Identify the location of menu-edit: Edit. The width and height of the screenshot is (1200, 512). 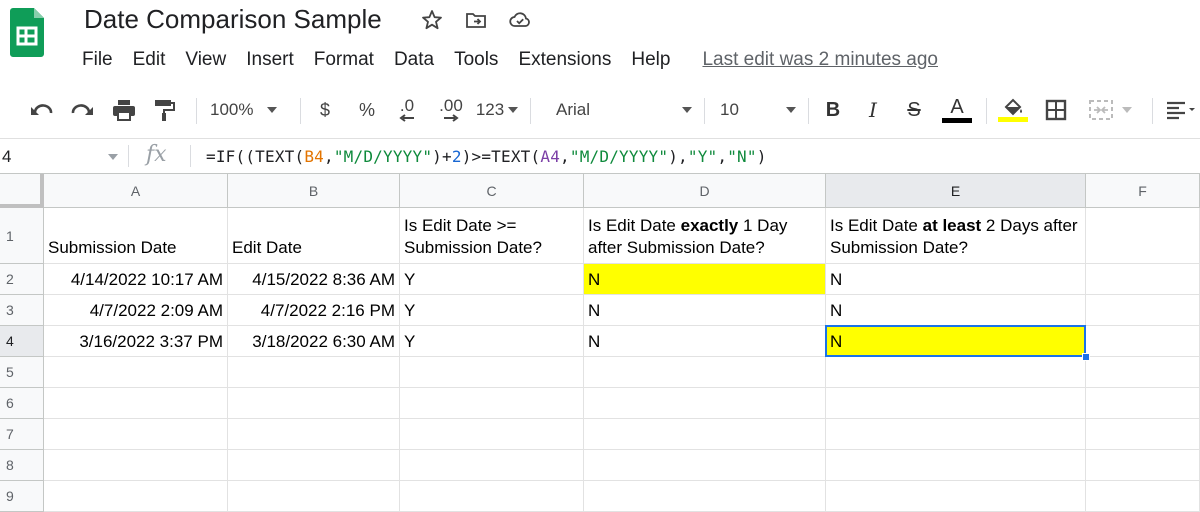
(149, 60).